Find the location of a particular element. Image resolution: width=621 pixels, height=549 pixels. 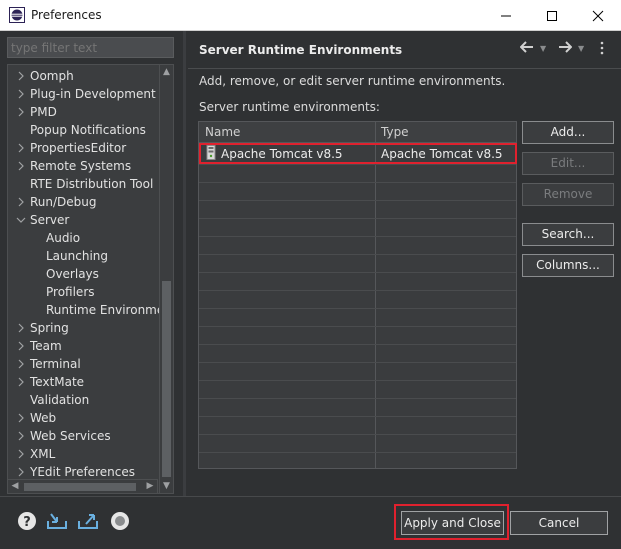

footer-separator is located at coordinates (310, 496).